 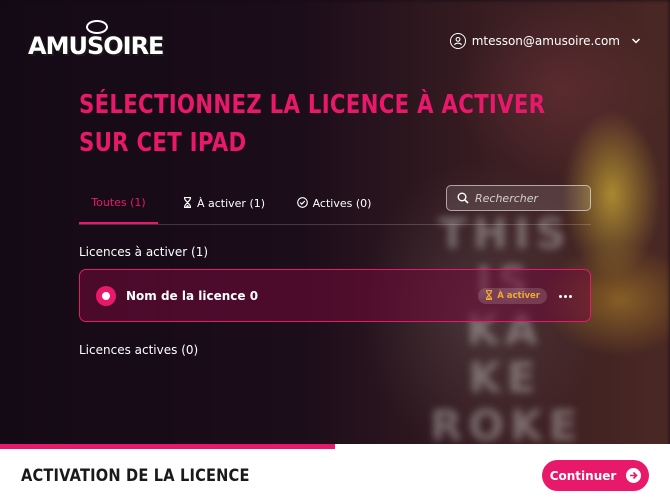 What do you see at coordinates (463, 198) in the screenshot?
I see `search-icon` at bounding box center [463, 198].